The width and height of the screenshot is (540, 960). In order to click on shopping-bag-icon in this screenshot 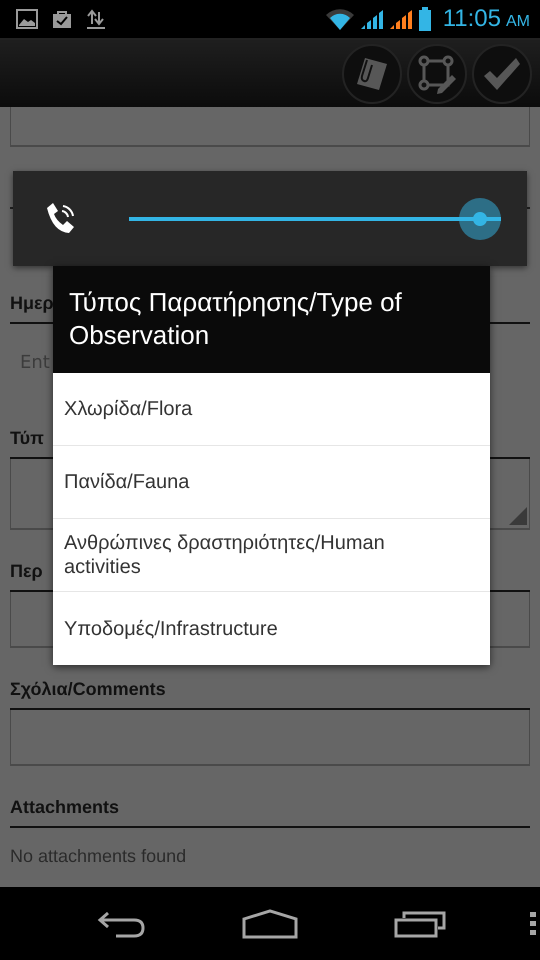, I will do `click(62, 19)`.